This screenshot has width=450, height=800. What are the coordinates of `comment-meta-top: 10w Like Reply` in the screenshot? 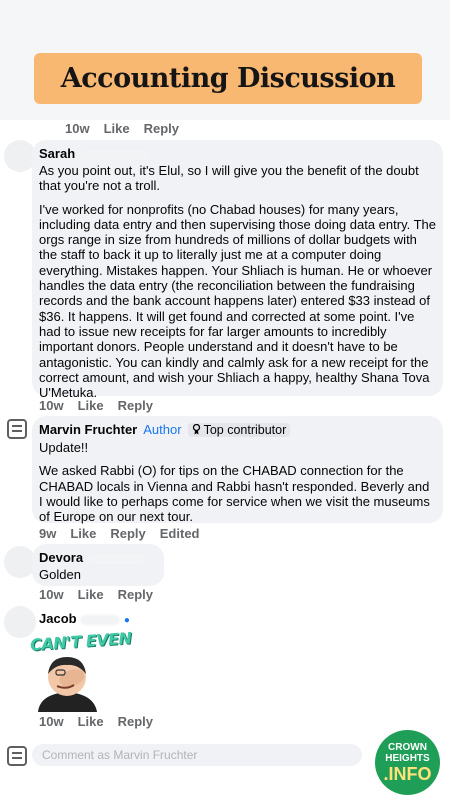 It's located at (122, 128).